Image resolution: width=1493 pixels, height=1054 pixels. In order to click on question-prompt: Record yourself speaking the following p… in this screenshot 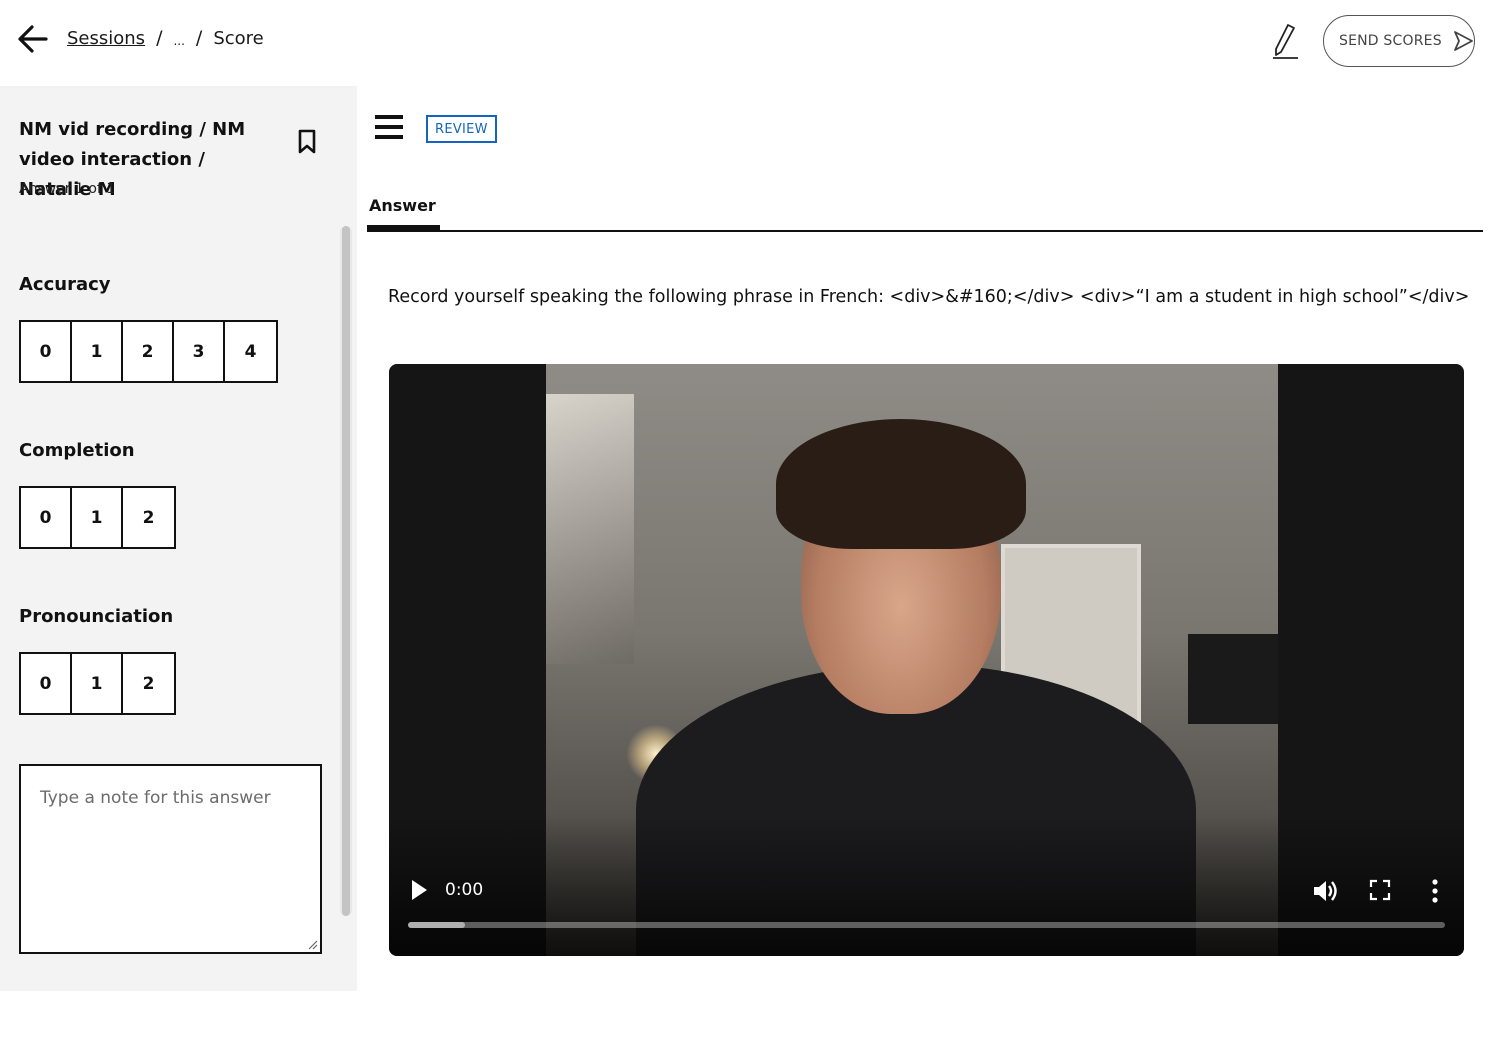, I will do `click(929, 297)`.